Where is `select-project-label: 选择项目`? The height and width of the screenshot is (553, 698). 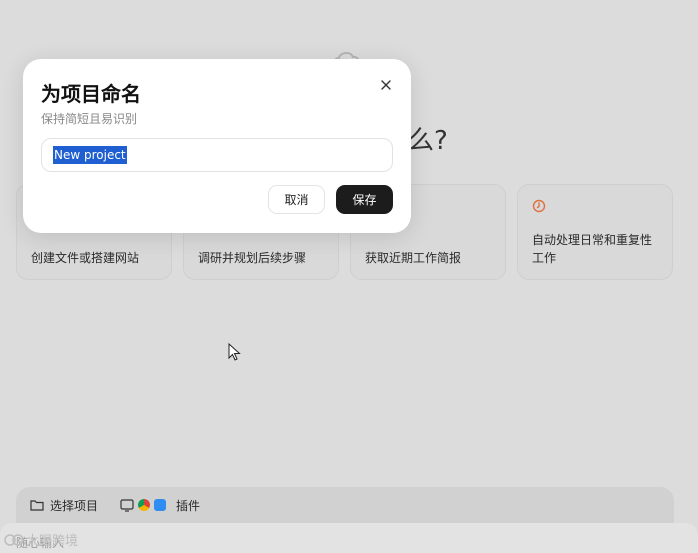 select-project-label: 选择项目 is located at coordinates (74, 505).